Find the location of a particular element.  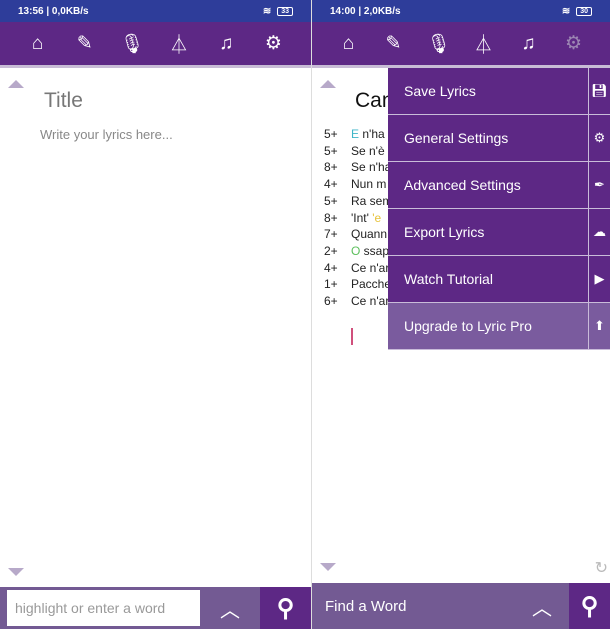

menu-item-save-lyrics: Save Lyrics 💾︎ is located at coordinates (499, 91).